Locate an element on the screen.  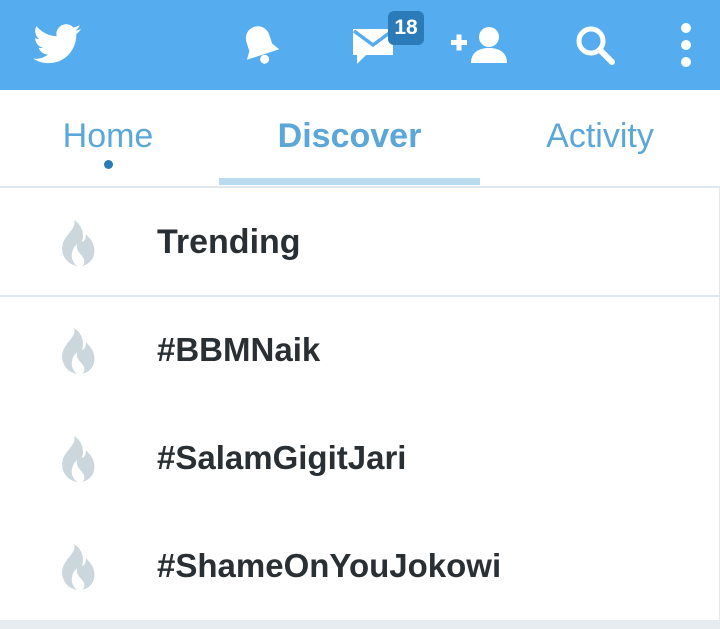
unread-indicator-dot is located at coordinates (108, 164).